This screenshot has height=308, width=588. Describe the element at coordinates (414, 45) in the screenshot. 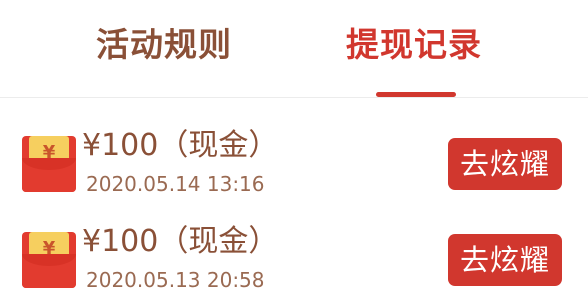

I see `tab-withdrawal-records: 提现记录` at that location.